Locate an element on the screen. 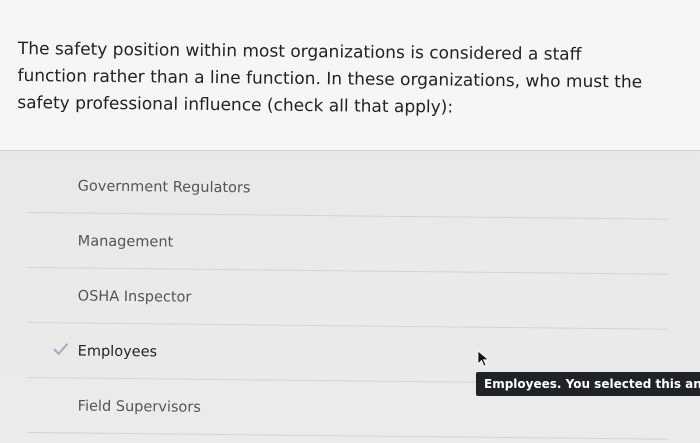 The image size is (700, 443). choice-label: Employees is located at coordinates (117, 352).